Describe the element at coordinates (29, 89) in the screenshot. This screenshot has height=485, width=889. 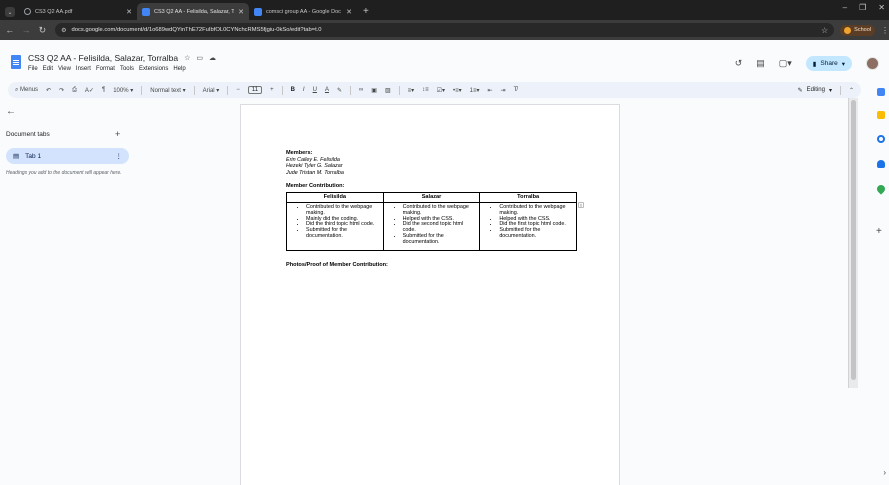
I see `menus-label: Menus` at that location.